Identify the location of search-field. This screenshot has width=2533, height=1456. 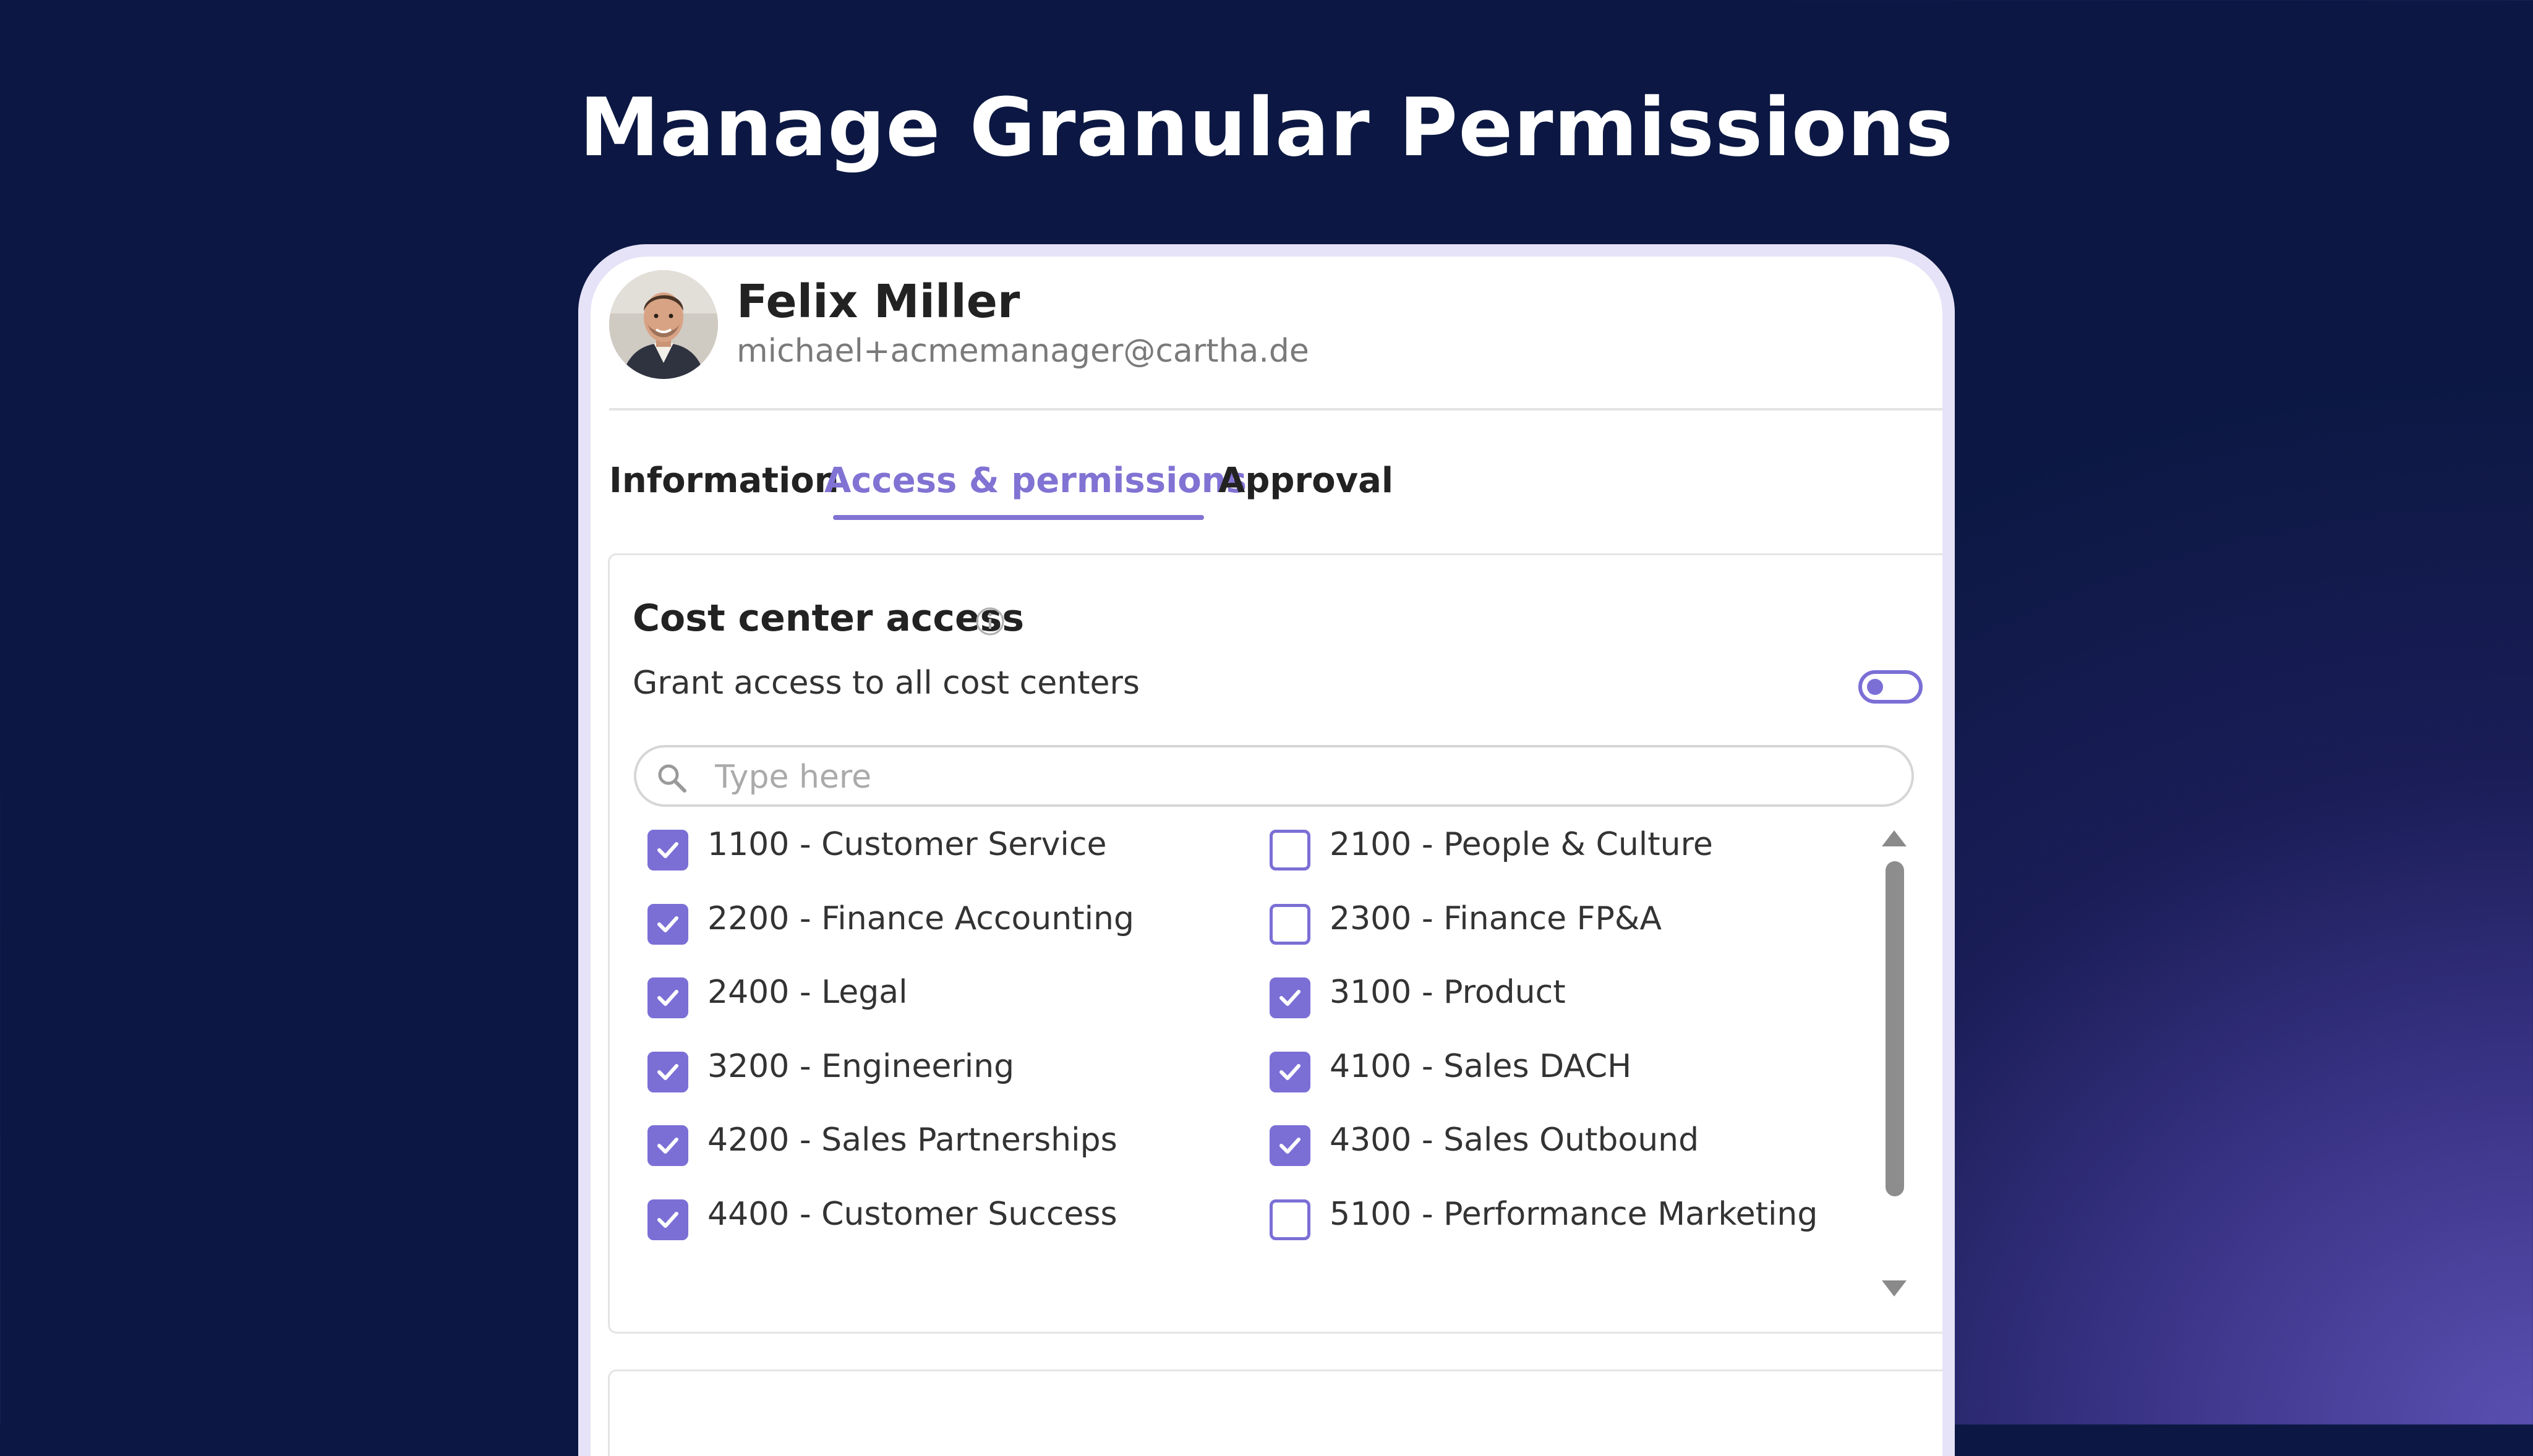
(1274, 776).